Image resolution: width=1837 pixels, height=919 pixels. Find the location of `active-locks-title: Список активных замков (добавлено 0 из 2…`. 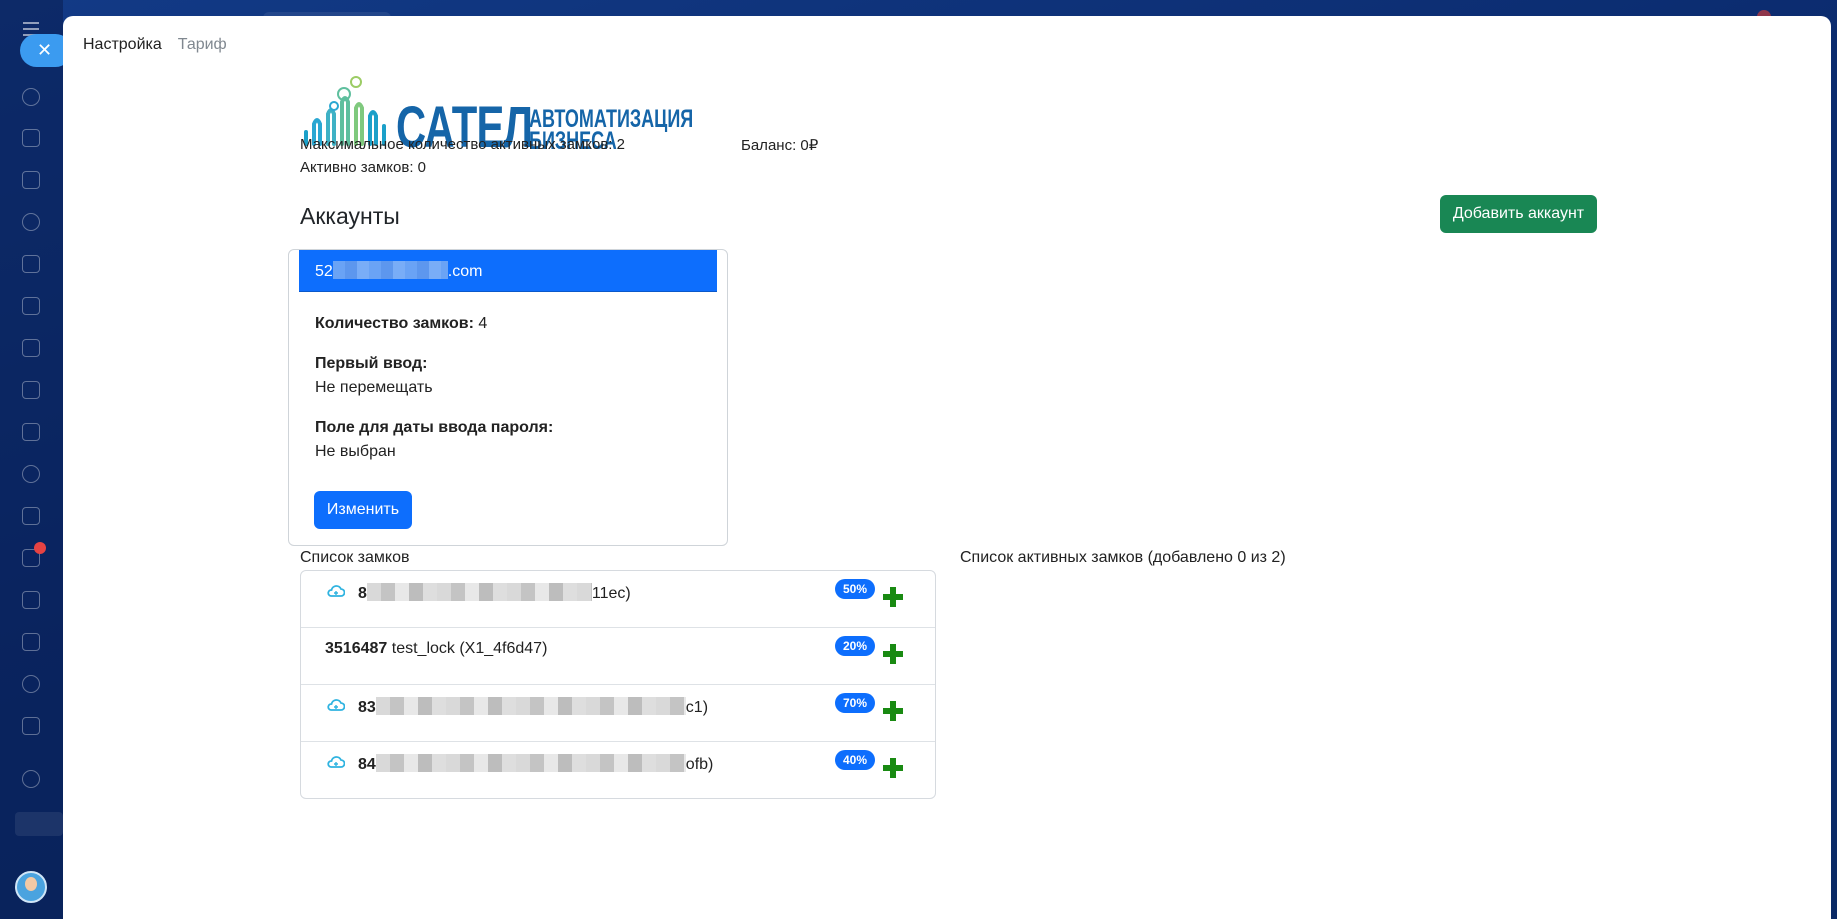

active-locks-title: Список активных замков (добавлено 0 из 2… is located at coordinates (1123, 557).